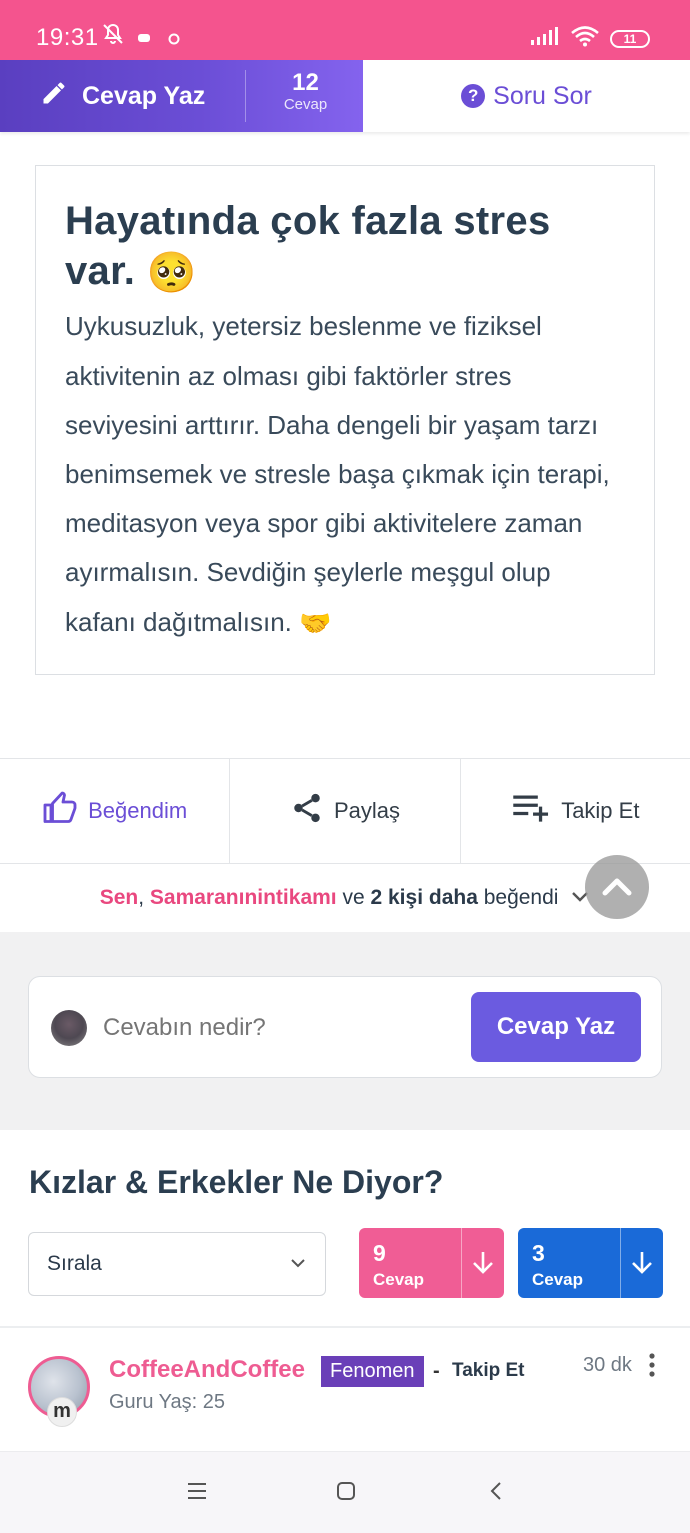 This screenshot has height=1533, width=690. What do you see at coordinates (54, 96) in the screenshot?
I see `pencil-icon` at bounding box center [54, 96].